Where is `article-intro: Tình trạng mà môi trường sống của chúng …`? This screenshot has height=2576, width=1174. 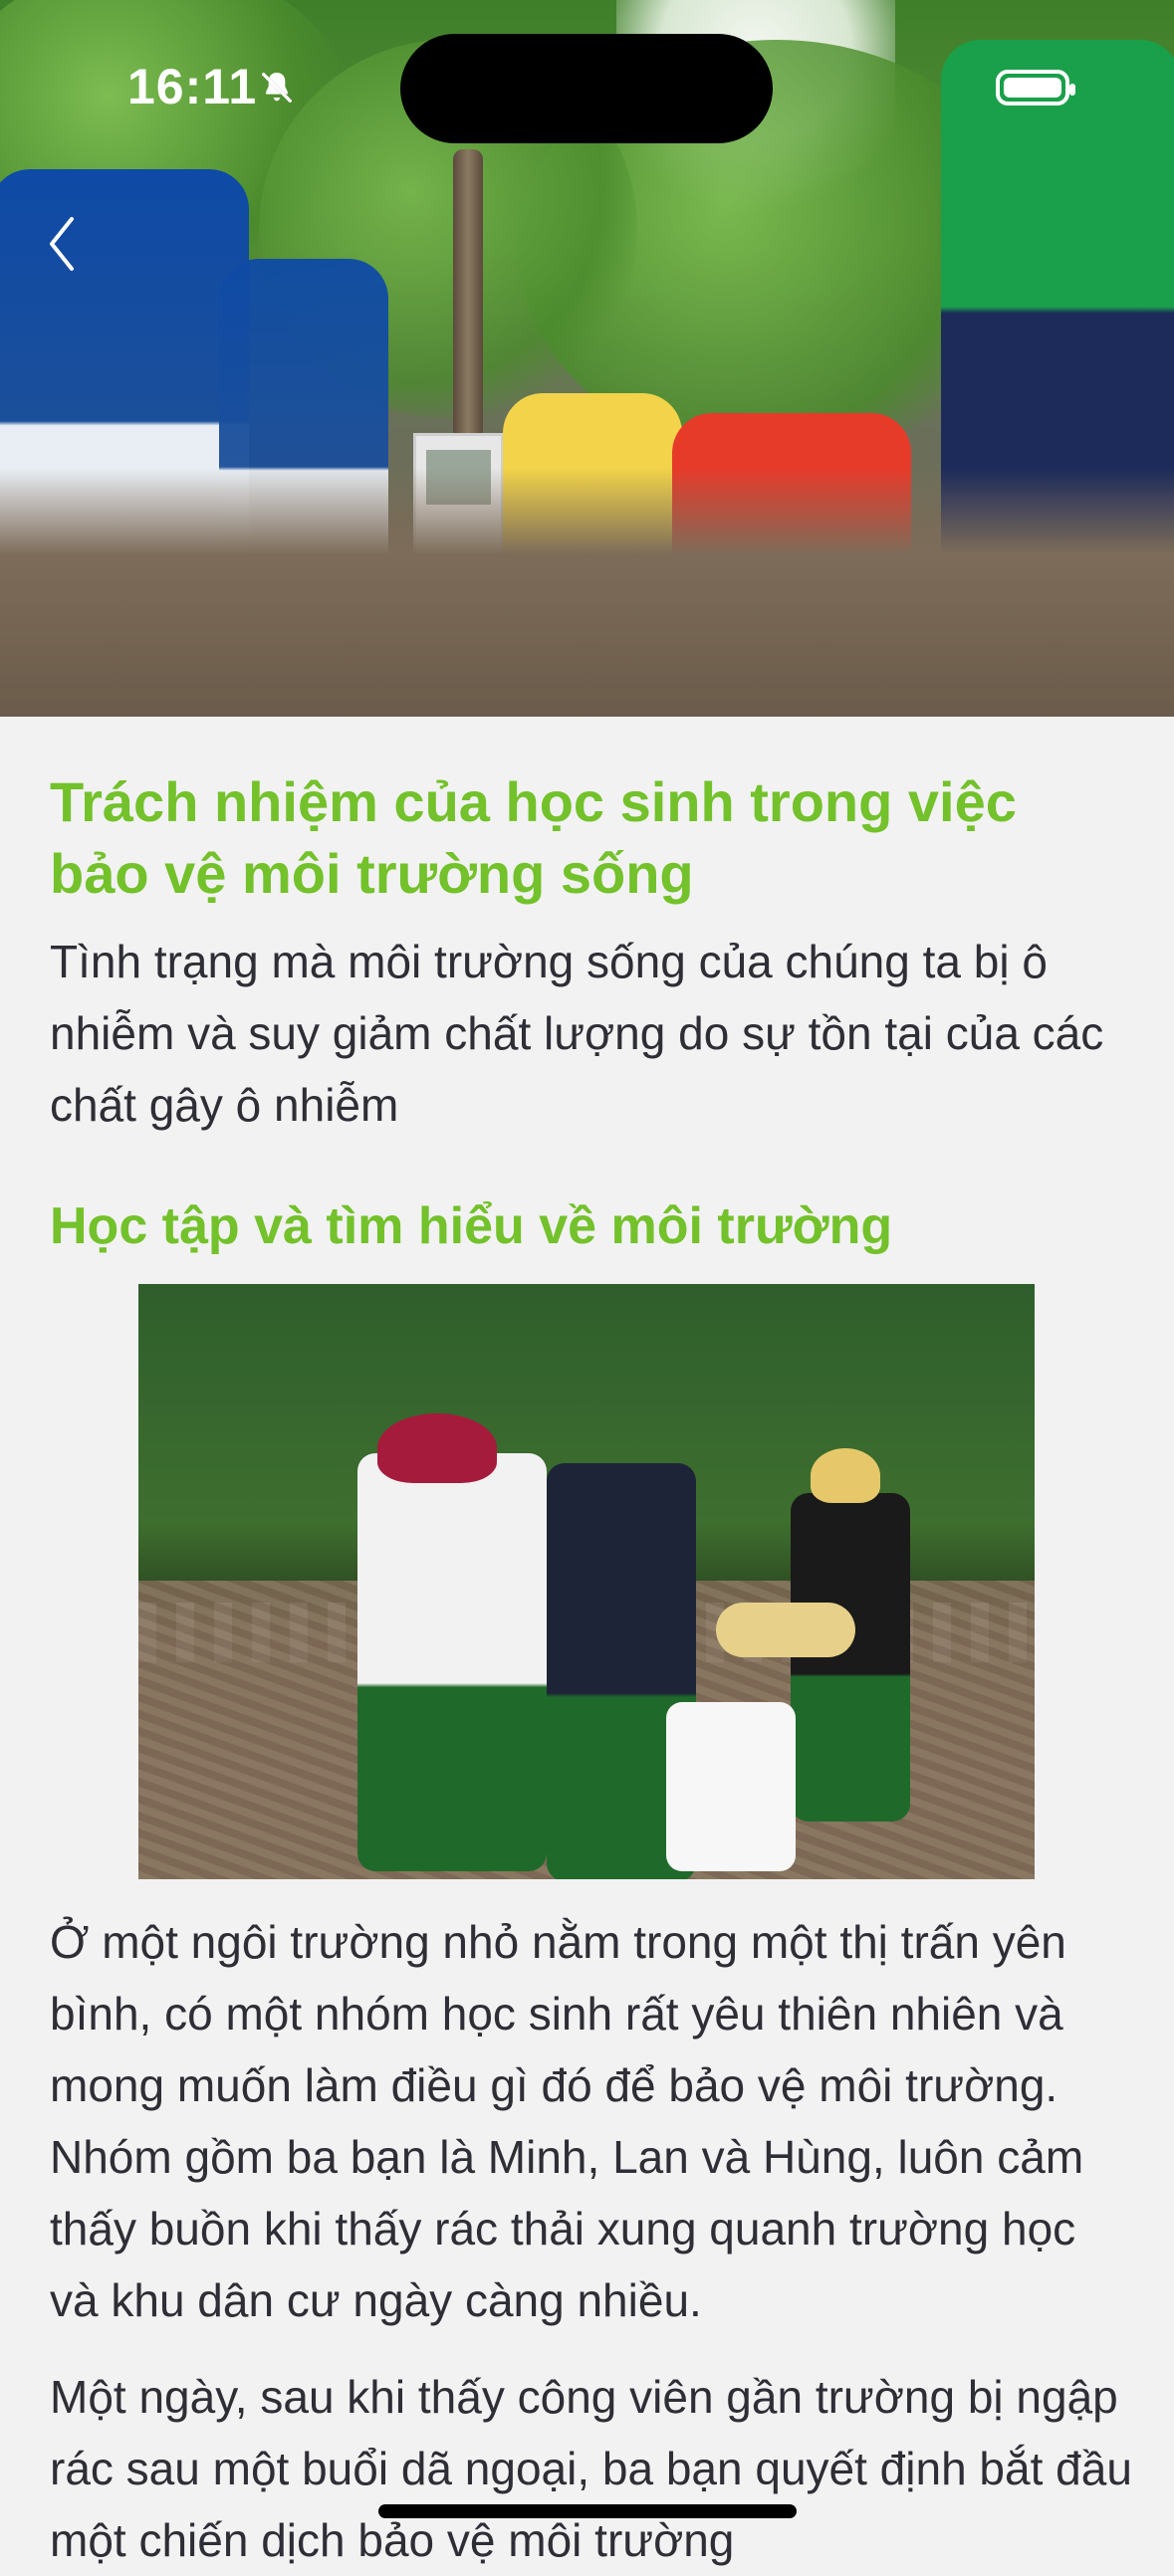 article-intro: Tình trạng mà môi trường sống của chúng … is located at coordinates (577, 1033).